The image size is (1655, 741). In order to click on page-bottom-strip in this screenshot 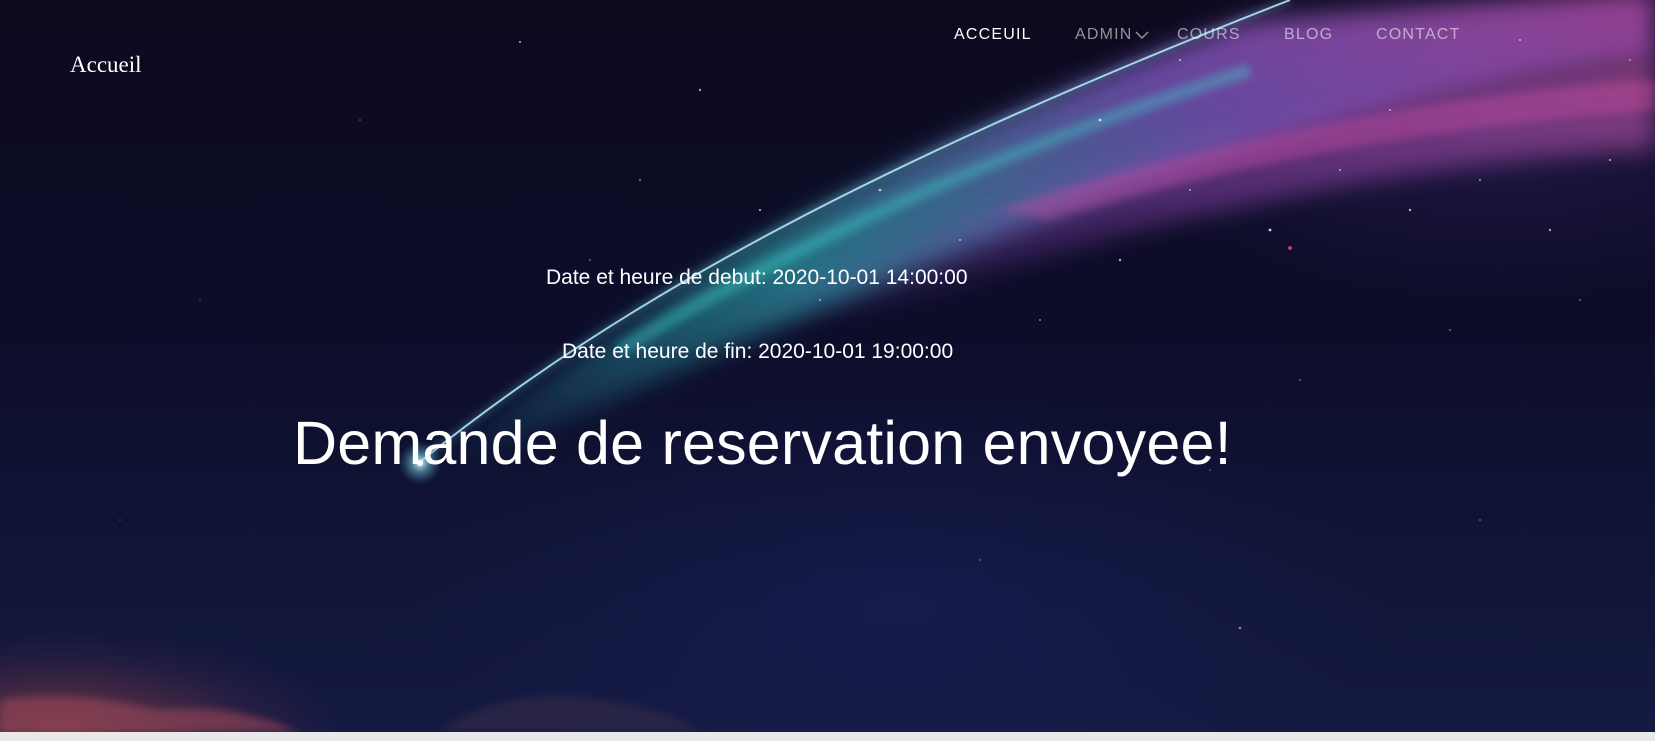, I will do `click(827, 736)`.